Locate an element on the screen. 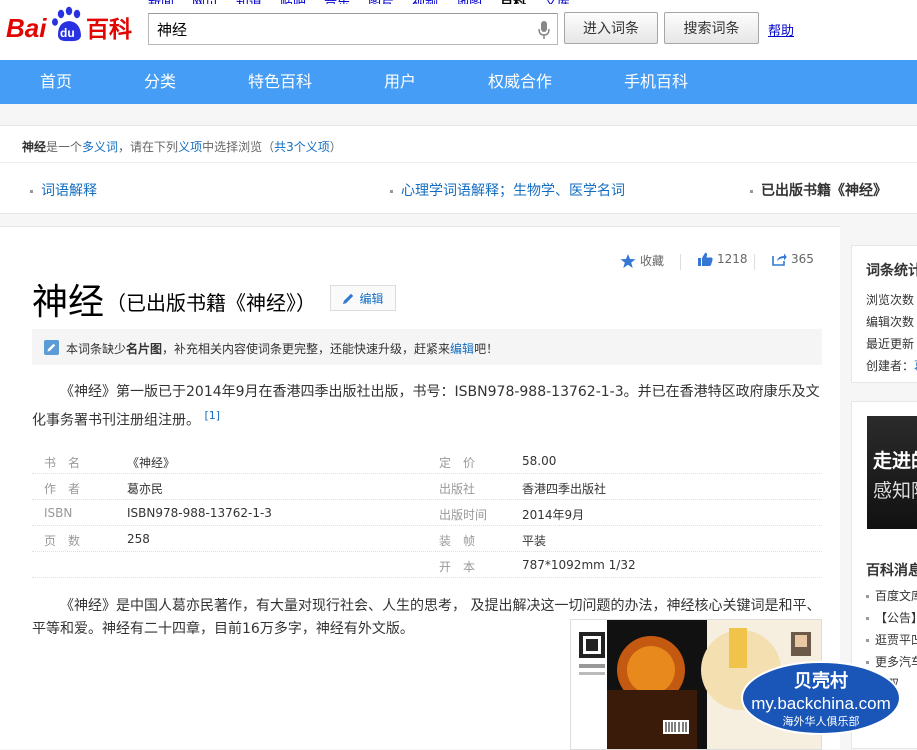  watermark-line3: 海外华人俱乐部 is located at coordinates (821, 721).